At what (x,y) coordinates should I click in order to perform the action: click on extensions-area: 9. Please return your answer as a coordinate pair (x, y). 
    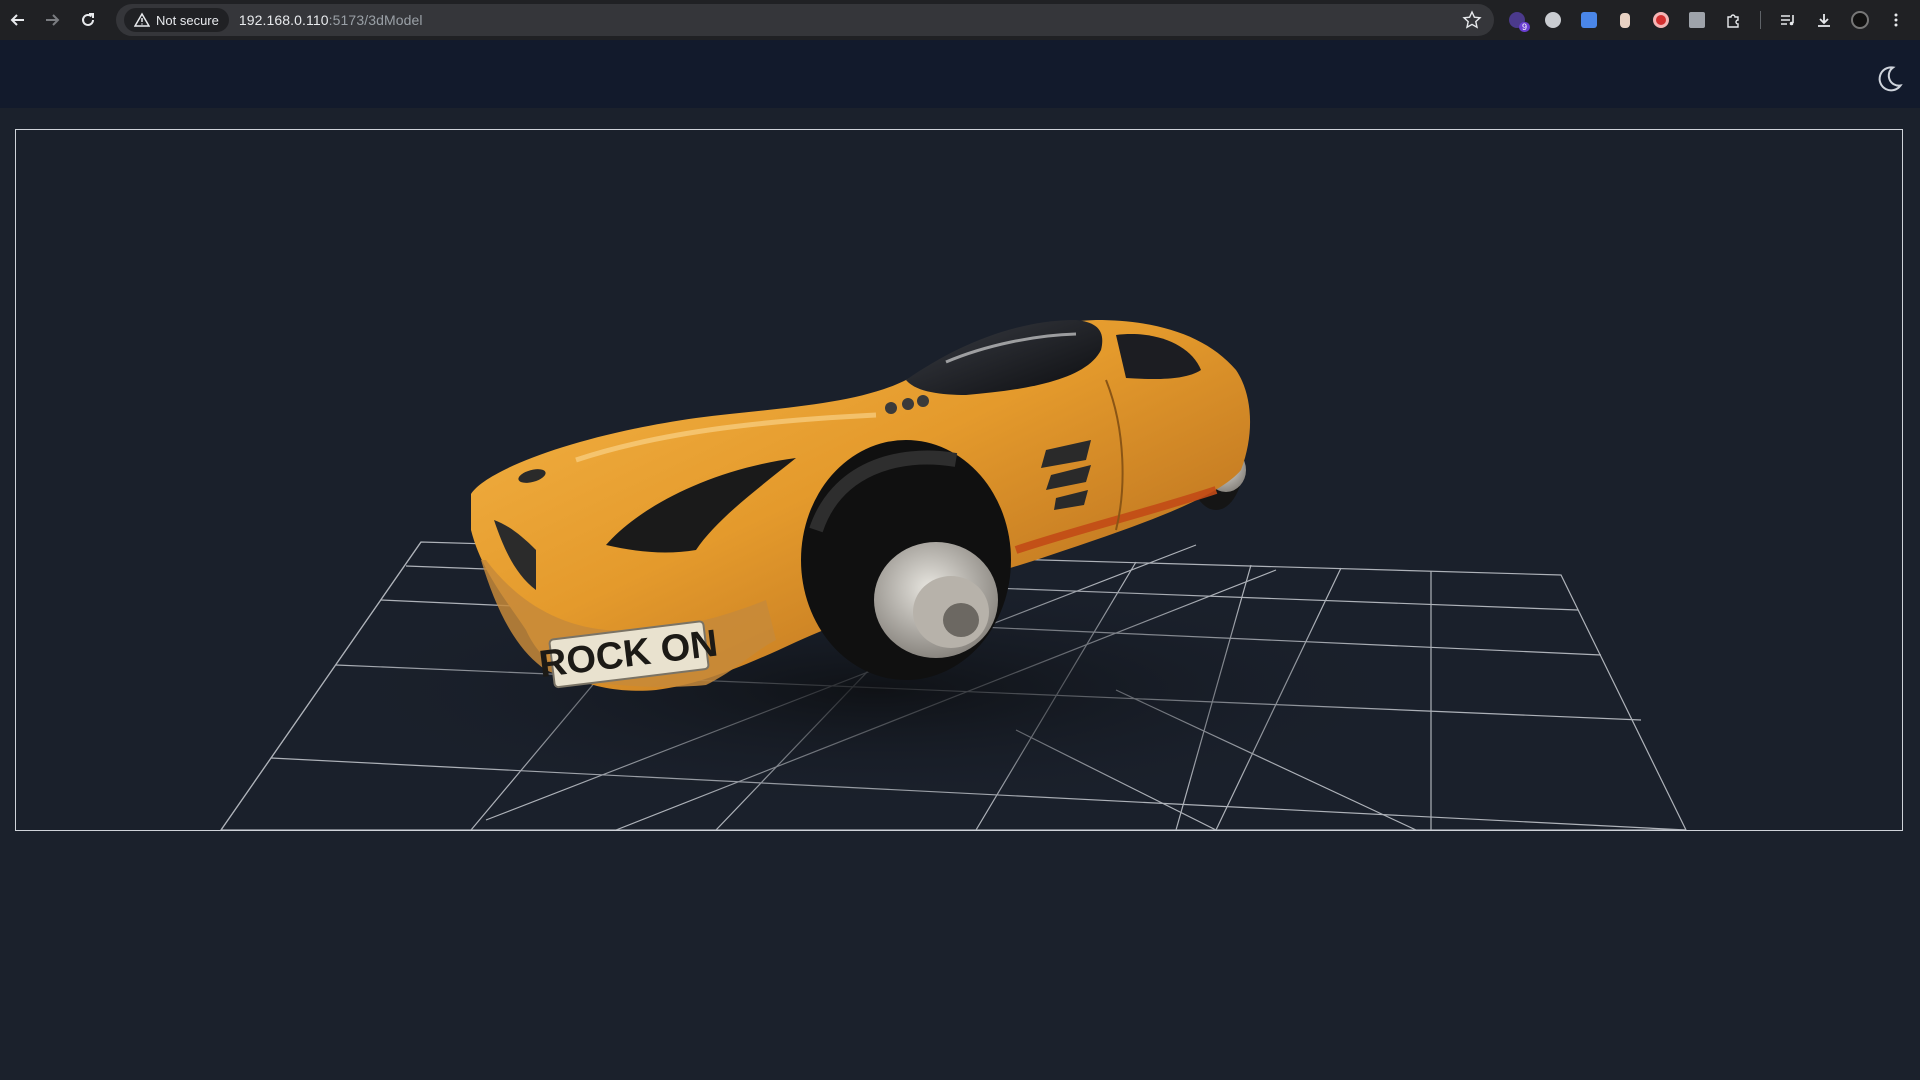
    Looking at the image, I should click on (1706, 20).